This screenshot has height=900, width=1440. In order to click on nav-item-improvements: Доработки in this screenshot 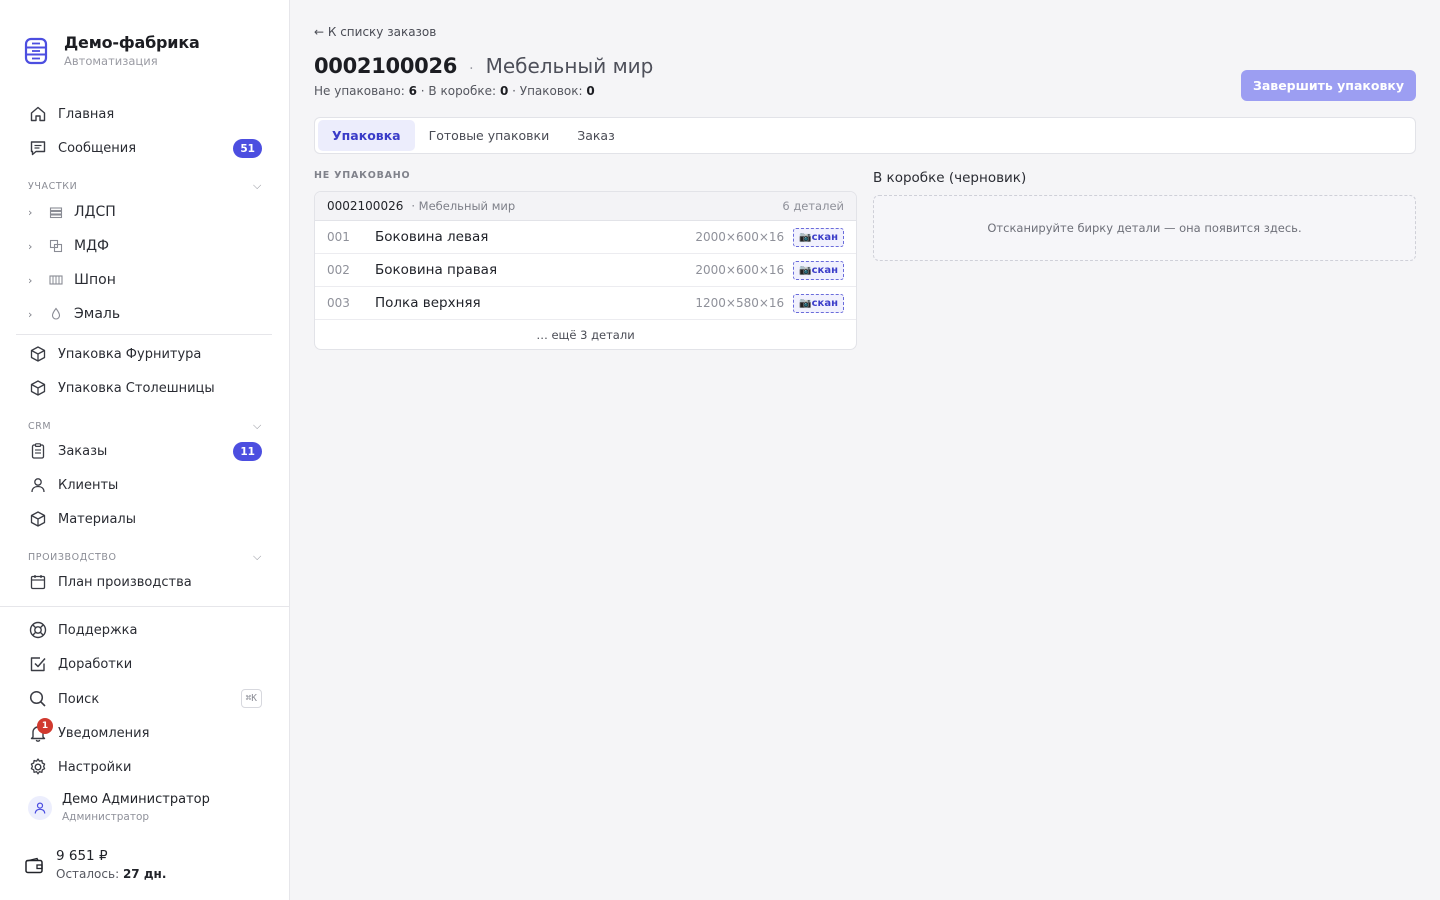, I will do `click(145, 664)`.